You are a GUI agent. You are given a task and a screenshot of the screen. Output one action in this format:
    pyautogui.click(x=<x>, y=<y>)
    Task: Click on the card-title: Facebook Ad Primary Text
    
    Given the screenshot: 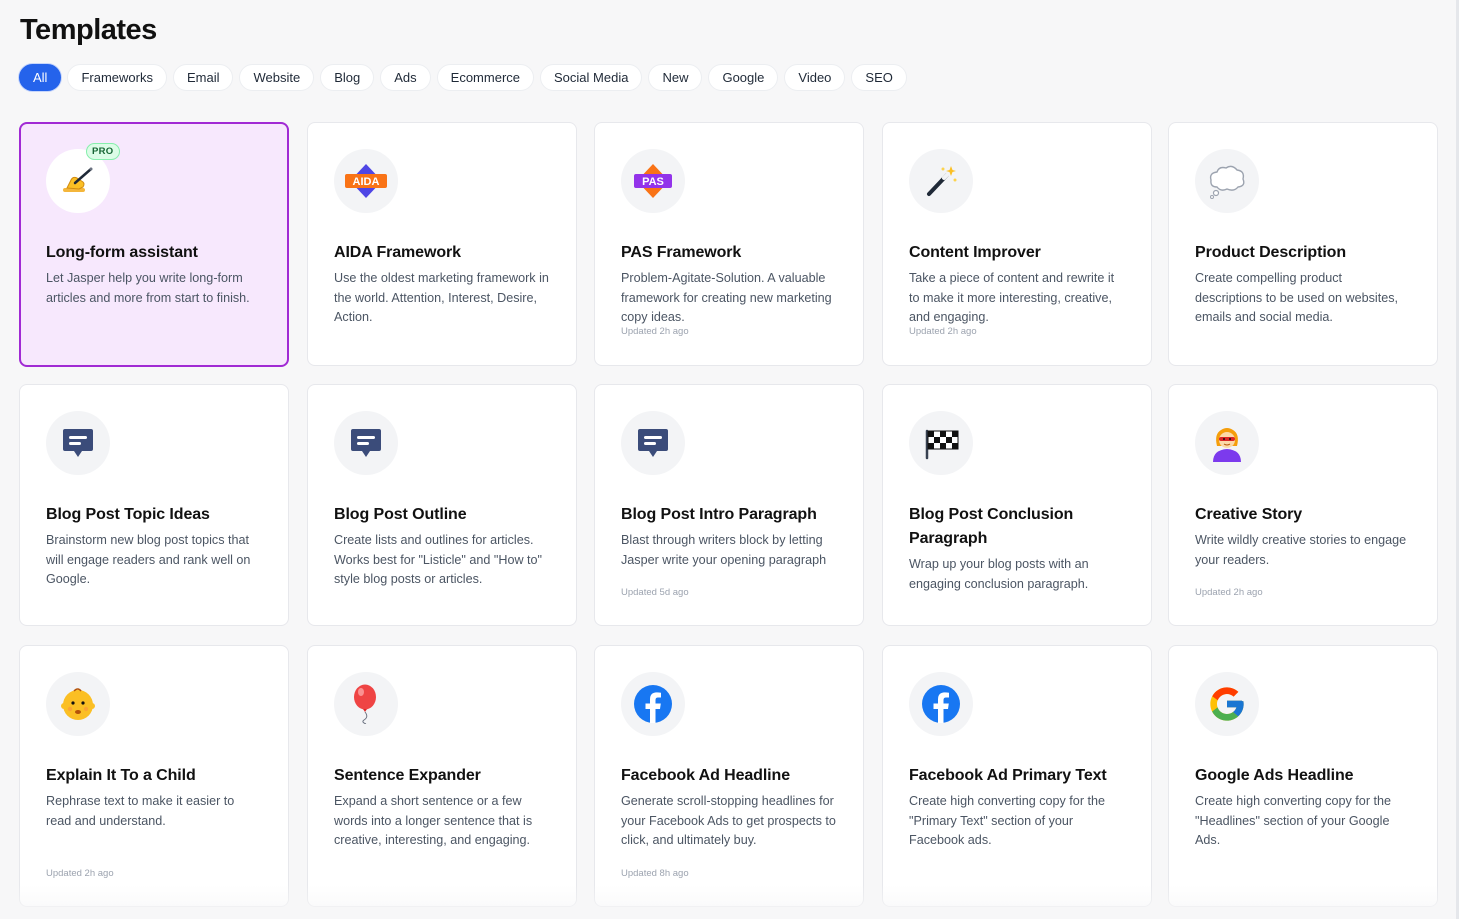 What is the action you would take?
    pyautogui.click(x=1008, y=775)
    